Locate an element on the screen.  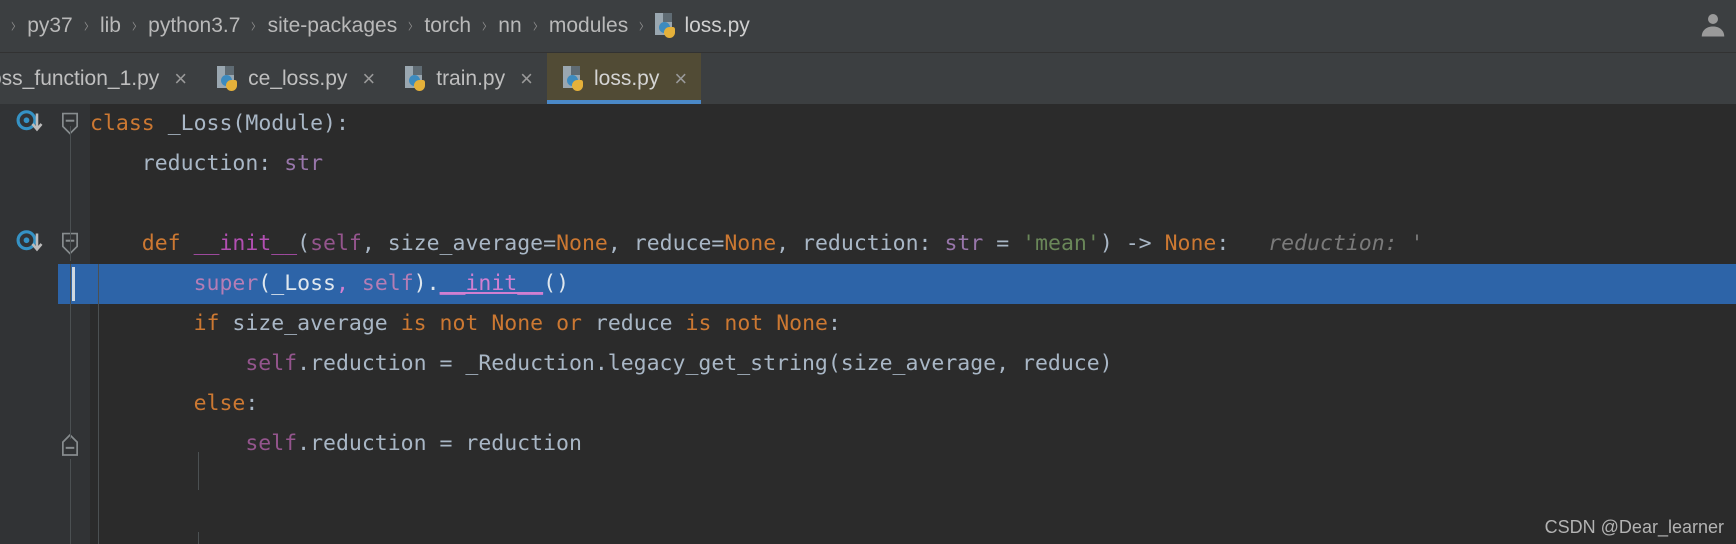
text-caret is located at coordinates (73, 284).